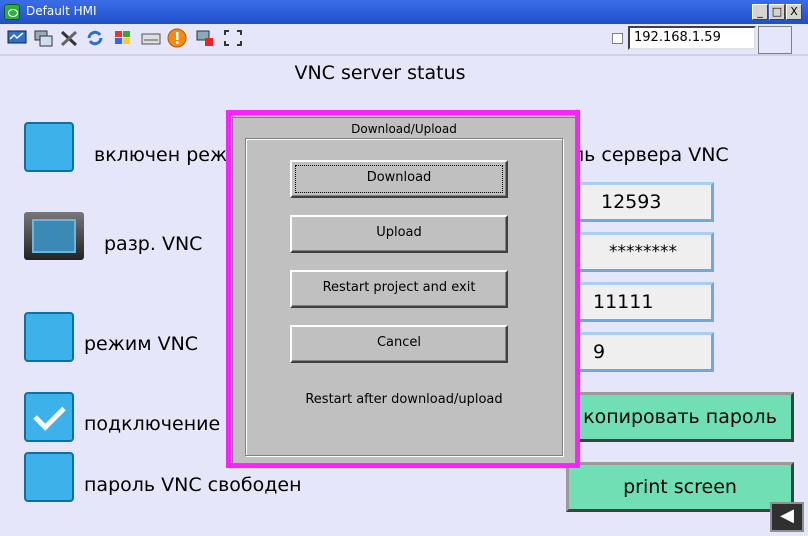 Image resolution: width=808 pixels, height=536 pixels. What do you see at coordinates (650, 155) in the screenshot?
I see `server-password-label: ль сервера VNC` at bounding box center [650, 155].